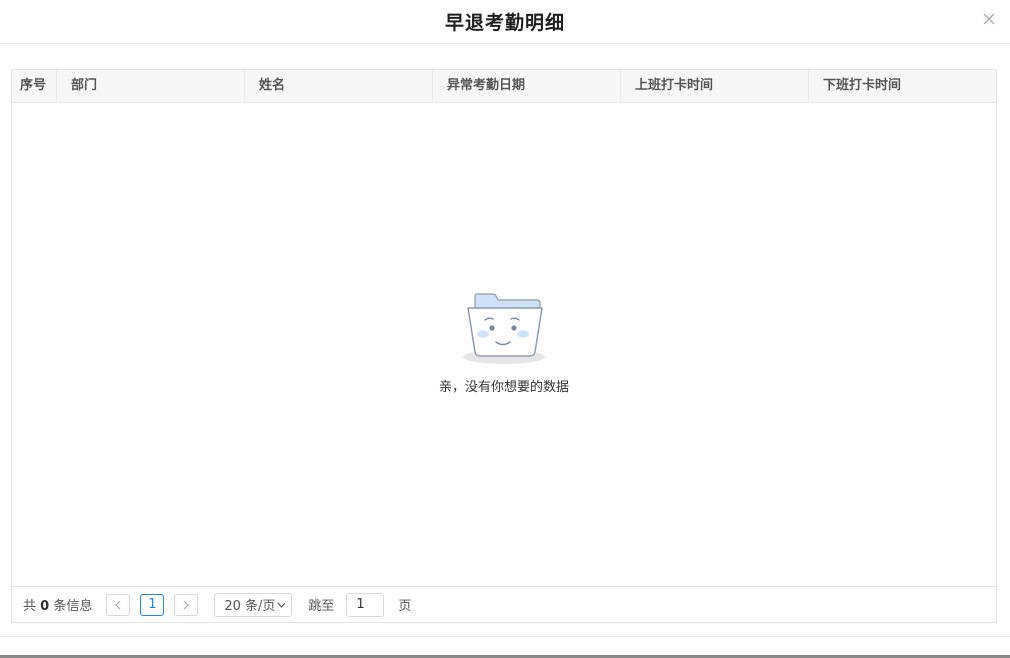  What do you see at coordinates (34, 86) in the screenshot?
I see `column-header-index: 序号` at bounding box center [34, 86].